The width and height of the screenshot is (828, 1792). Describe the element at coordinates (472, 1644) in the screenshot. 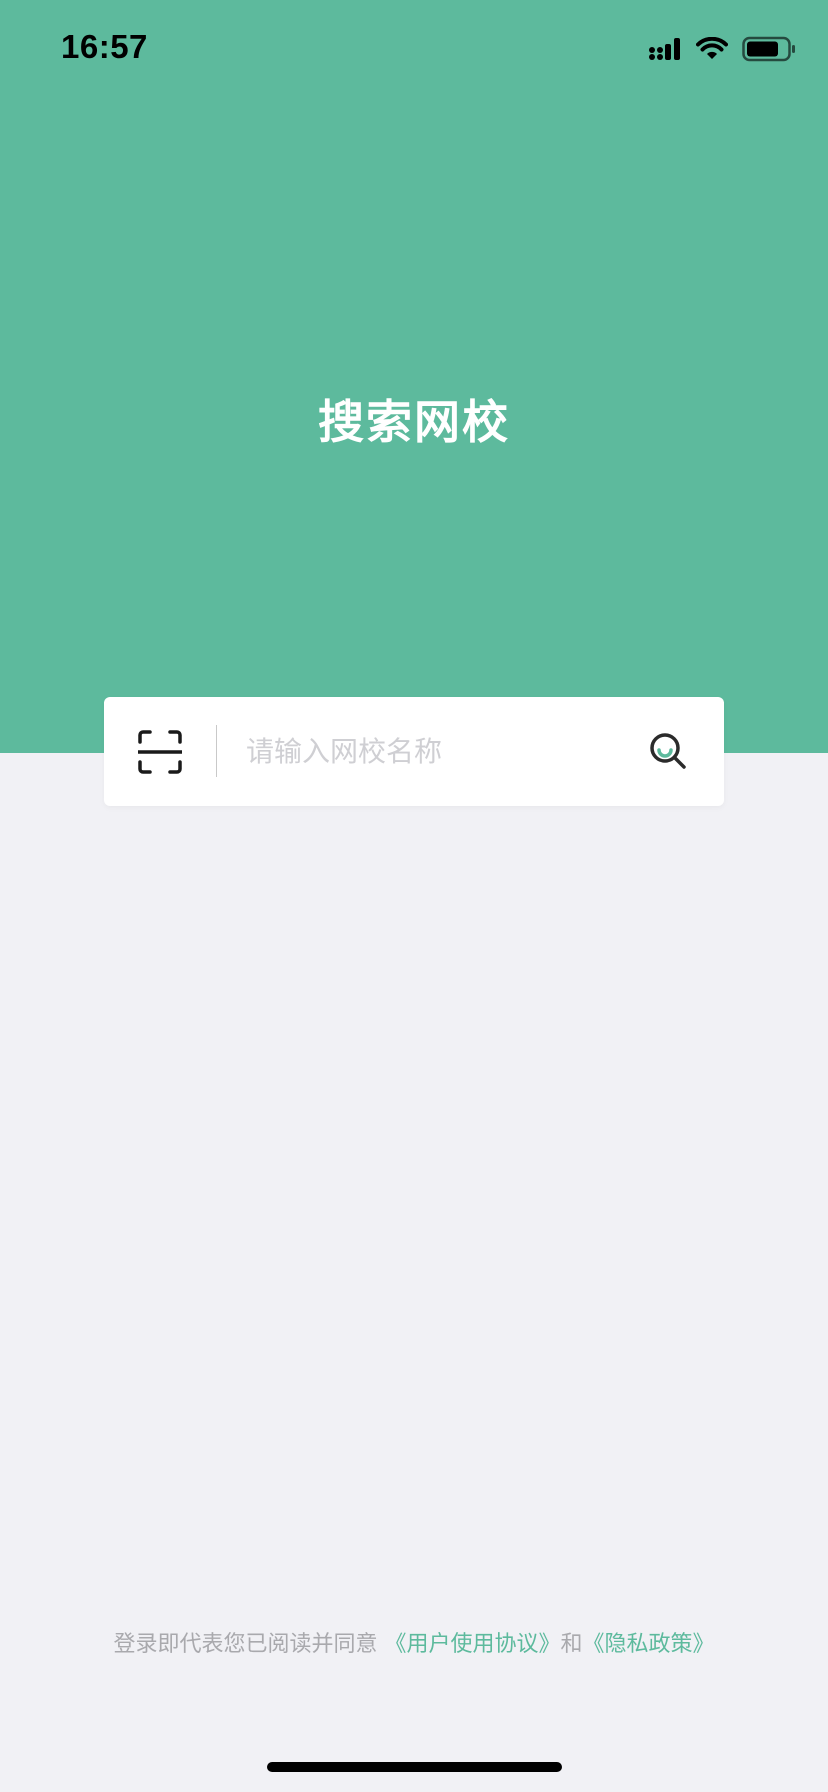

I see `user-agreement-link: 《用户使用协议》` at that location.